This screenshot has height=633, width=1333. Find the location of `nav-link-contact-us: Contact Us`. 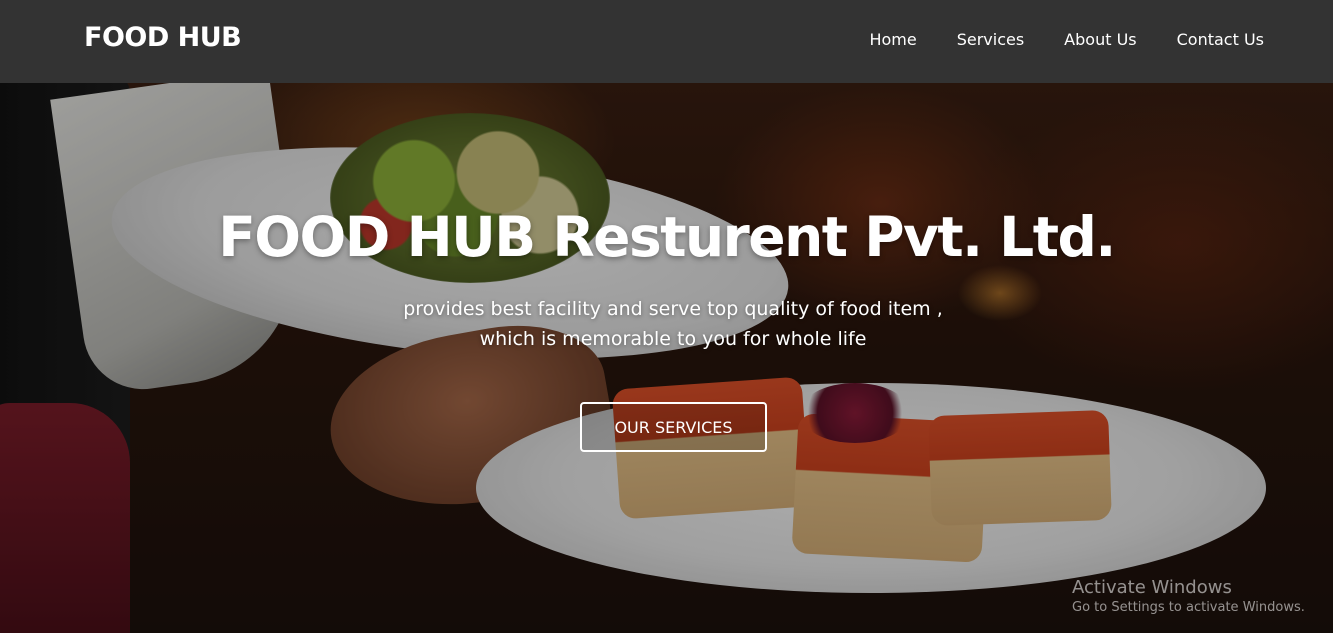

nav-link-contact-us: Contact Us is located at coordinates (1220, 39).